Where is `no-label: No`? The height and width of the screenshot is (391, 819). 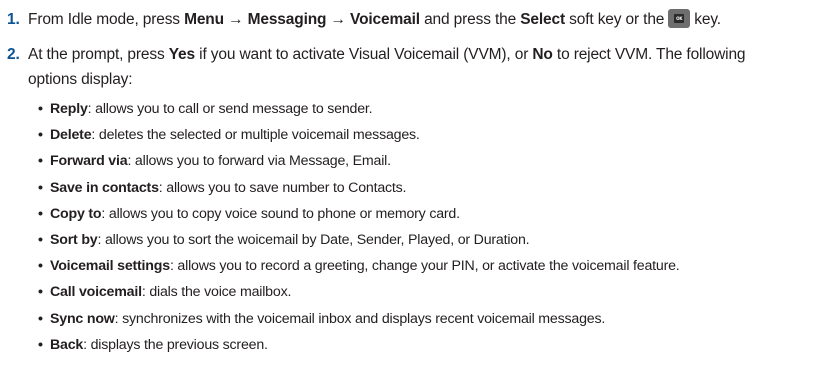
no-label: No is located at coordinates (542, 54).